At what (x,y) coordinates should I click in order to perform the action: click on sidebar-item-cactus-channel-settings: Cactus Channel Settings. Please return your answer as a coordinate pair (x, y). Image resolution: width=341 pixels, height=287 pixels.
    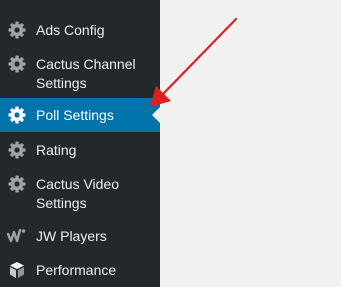
    Looking at the image, I should click on (80, 73).